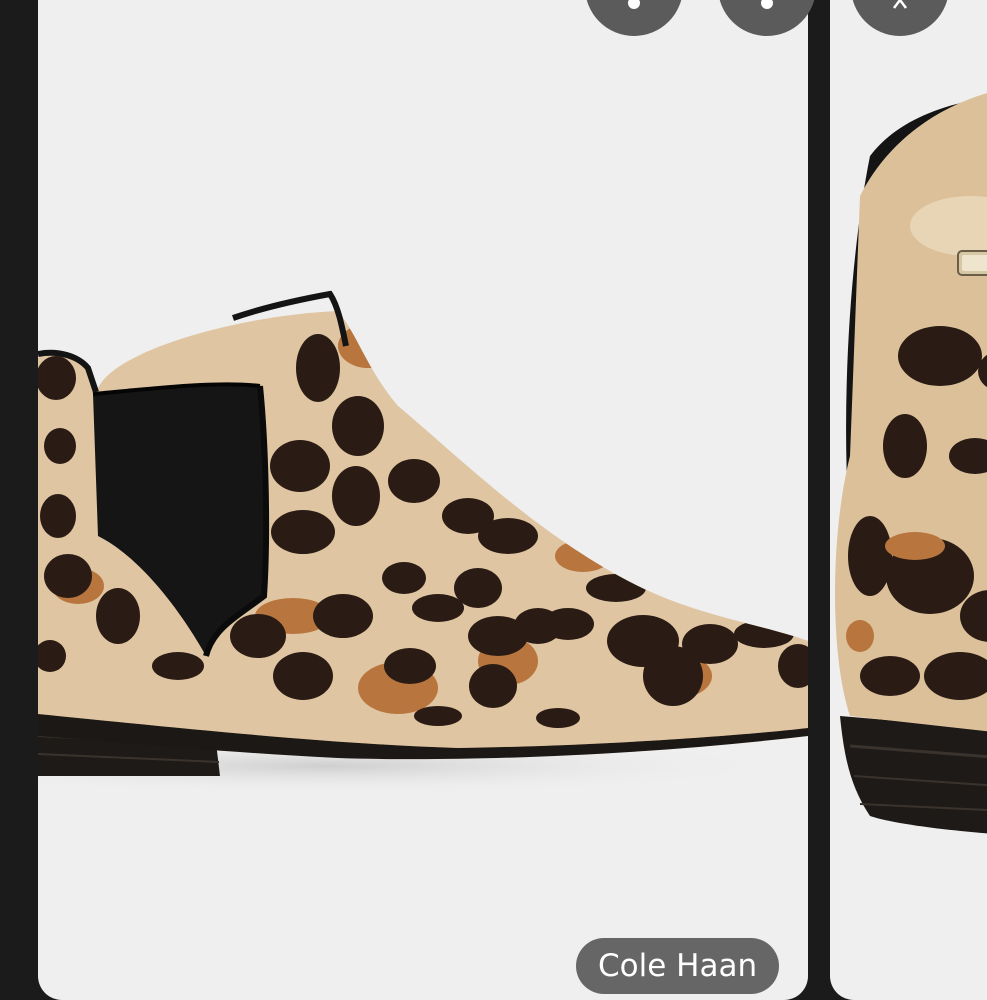 The image size is (987, 1000). Describe the element at coordinates (900, 4) in the screenshot. I see `expand-icon` at that location.